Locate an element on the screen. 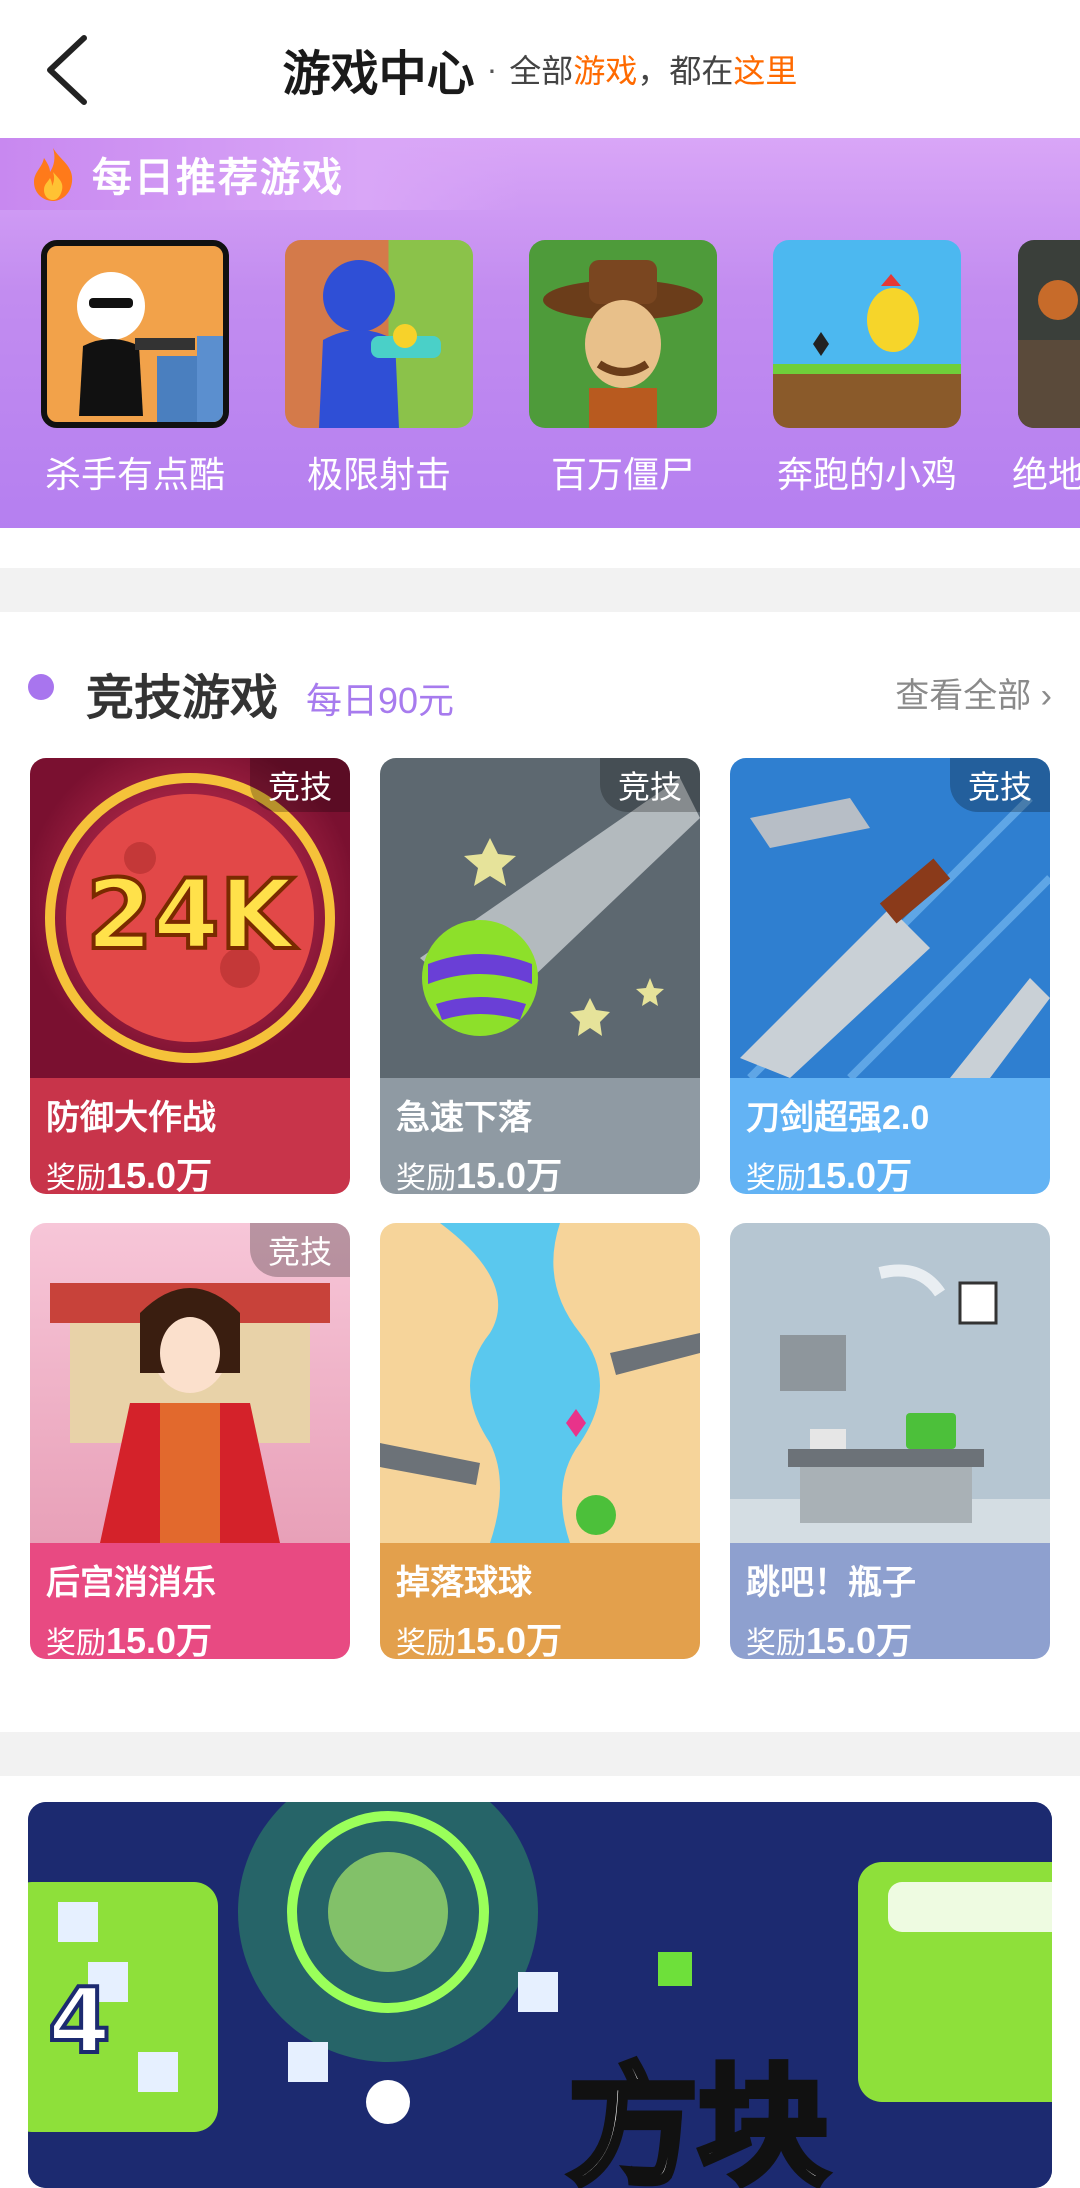 The image size is (1080, 2188). game-icon-shooter is located at coordinates (379, 334).